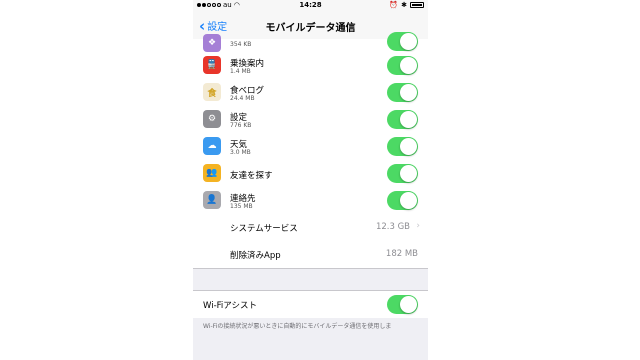 The width and height of the screenshot is (640, 360). I want to click on bluetooth-icon: ✱, so click(404, 5).